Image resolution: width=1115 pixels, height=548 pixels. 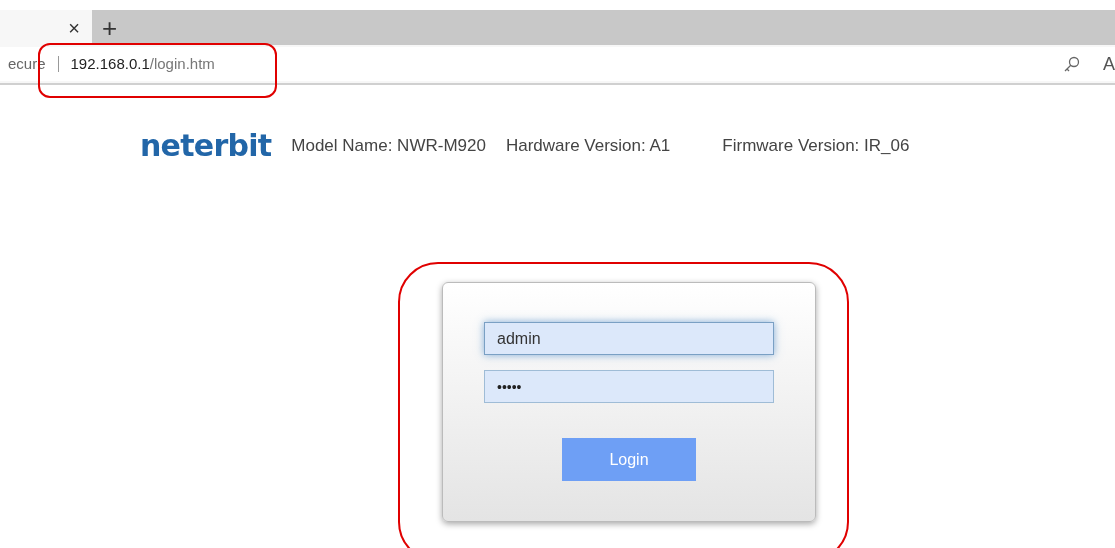 What do you see at coordinates (142, 64) in the screenshot?
I see `url-text: 192.168.0.1/login.htm` at bounding box center [142, 64].